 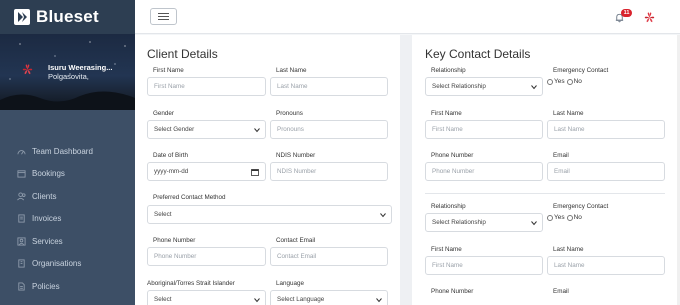 I want to click on clients-icon, so click(x=21, y=196).